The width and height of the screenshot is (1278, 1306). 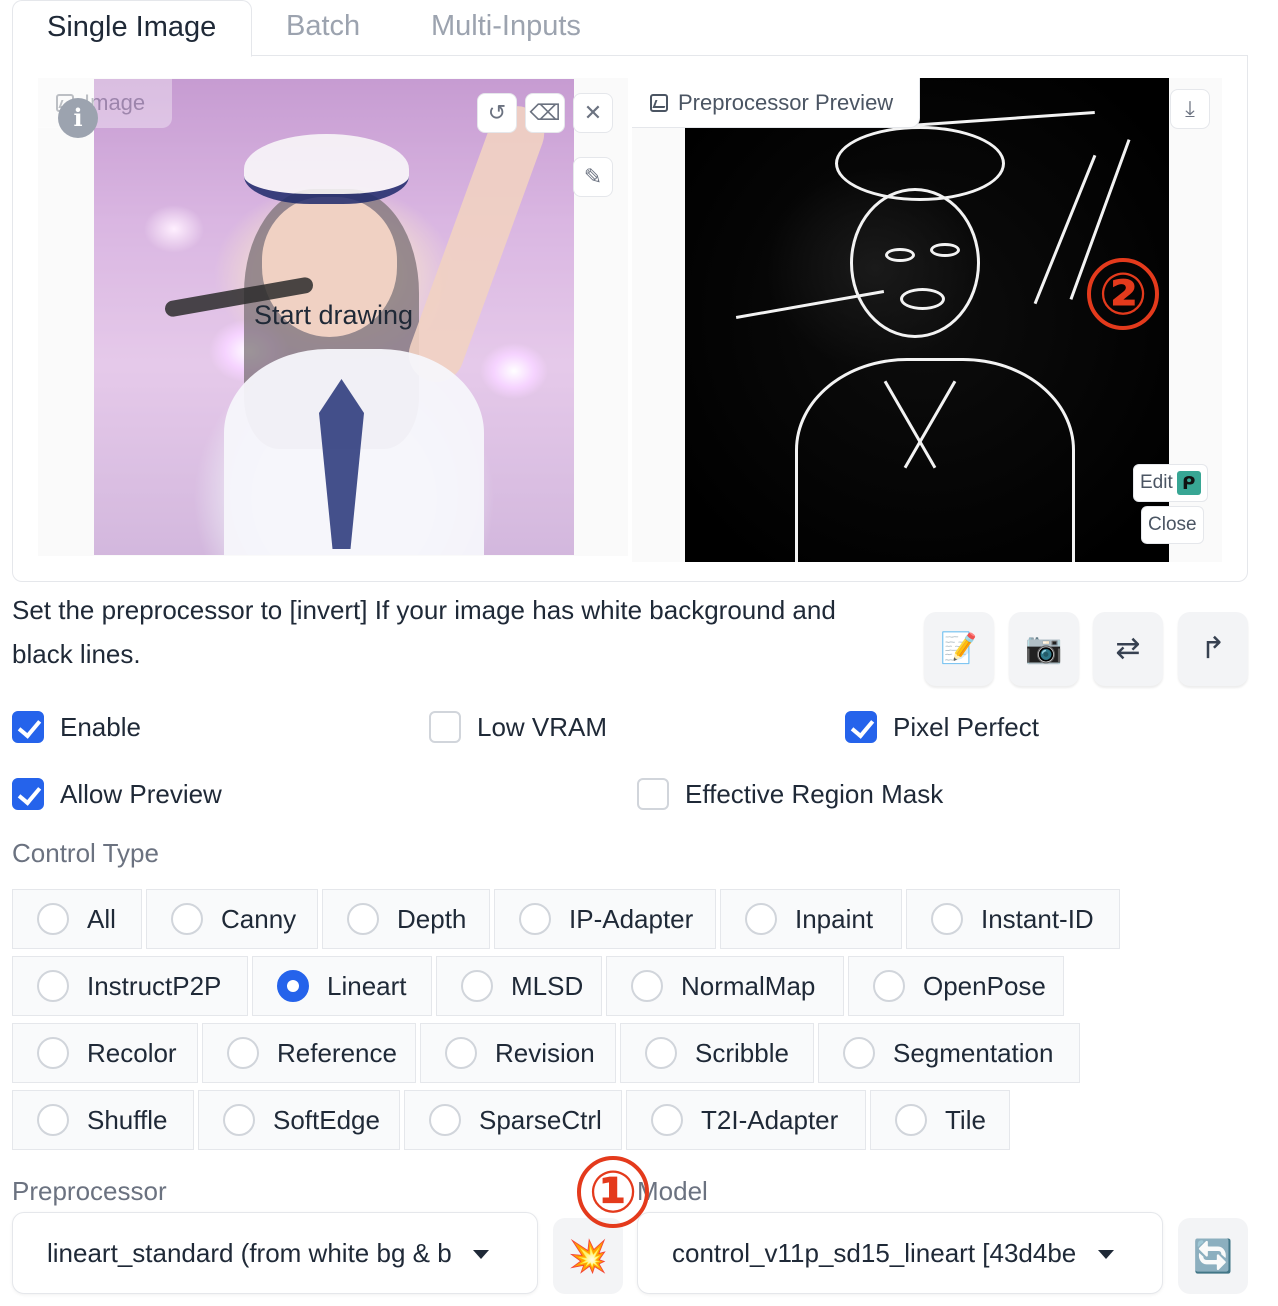 I want to click on control-type-scribble: Scribble, so click(x=717, y=1053).